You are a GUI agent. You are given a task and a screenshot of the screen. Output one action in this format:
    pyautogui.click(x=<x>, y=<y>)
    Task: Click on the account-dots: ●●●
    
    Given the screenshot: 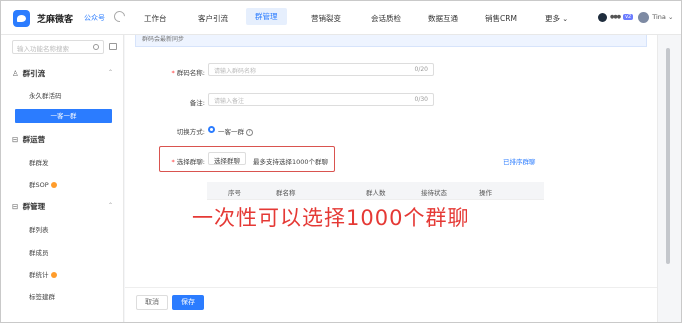 What is the action you would take?
    pyautogui.click(x=615, y=17)
    